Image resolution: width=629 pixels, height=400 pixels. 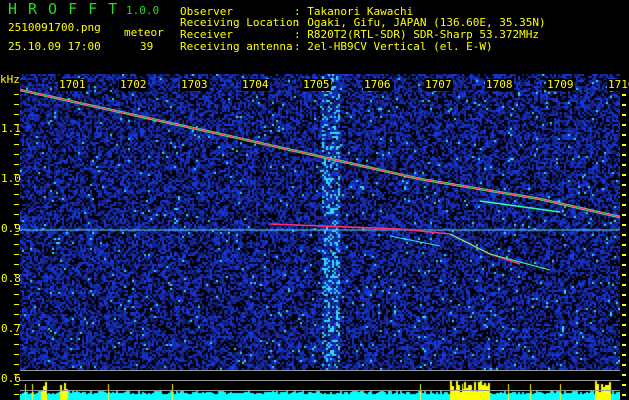 I want to click on meteor-count: 39, so click(x=147, y=46).